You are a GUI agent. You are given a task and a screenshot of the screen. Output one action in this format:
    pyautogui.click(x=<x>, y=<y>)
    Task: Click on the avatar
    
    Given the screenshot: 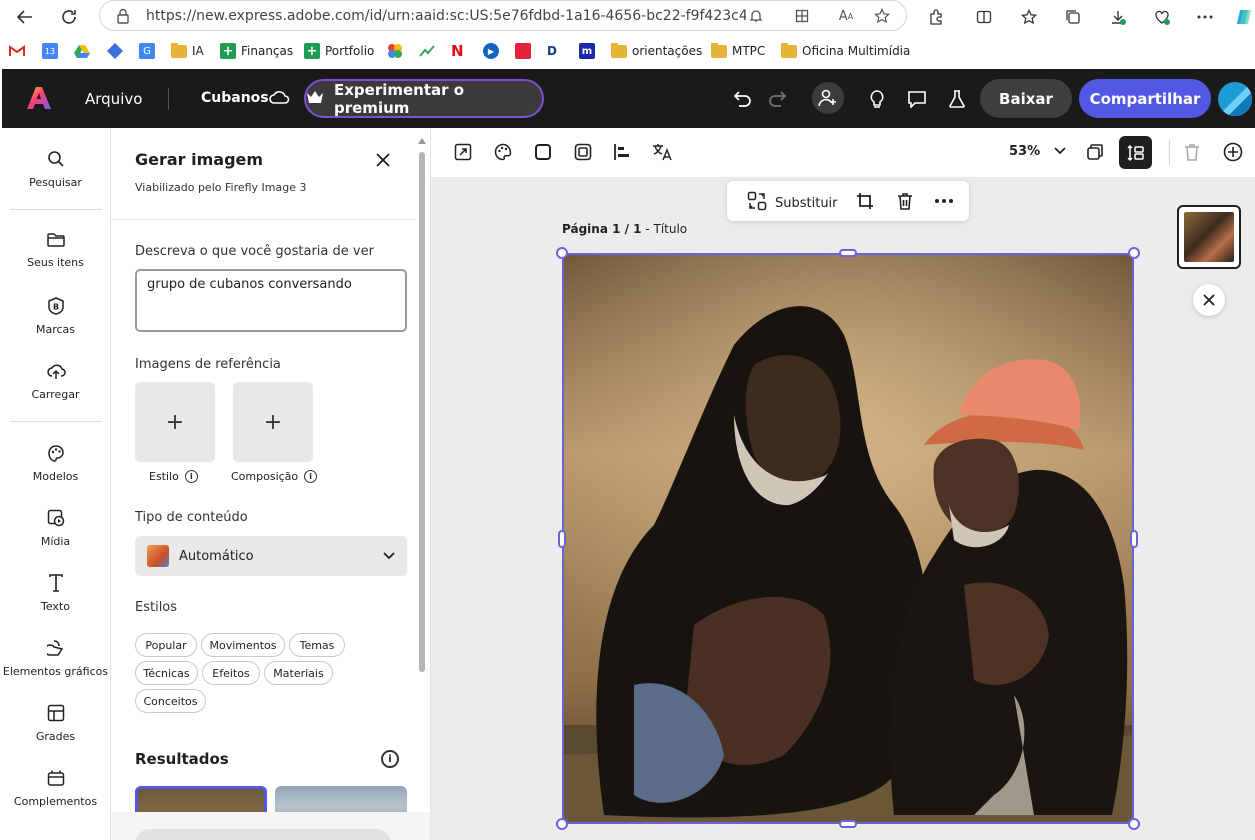 What is the action you would take?
    pyautogui.click(x=1235, y=99)
    